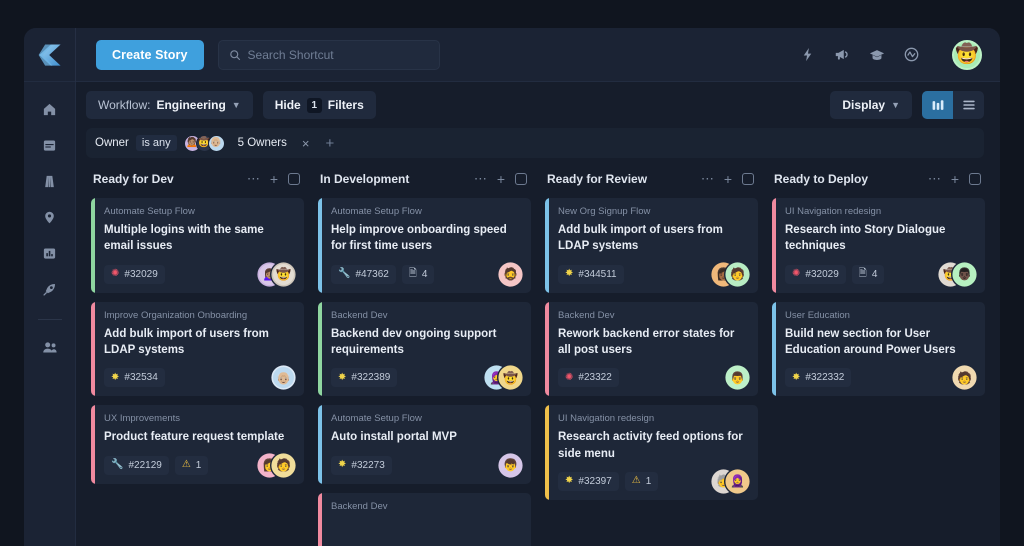  I want to click on graduation-cap-icon, so click(877, 55).